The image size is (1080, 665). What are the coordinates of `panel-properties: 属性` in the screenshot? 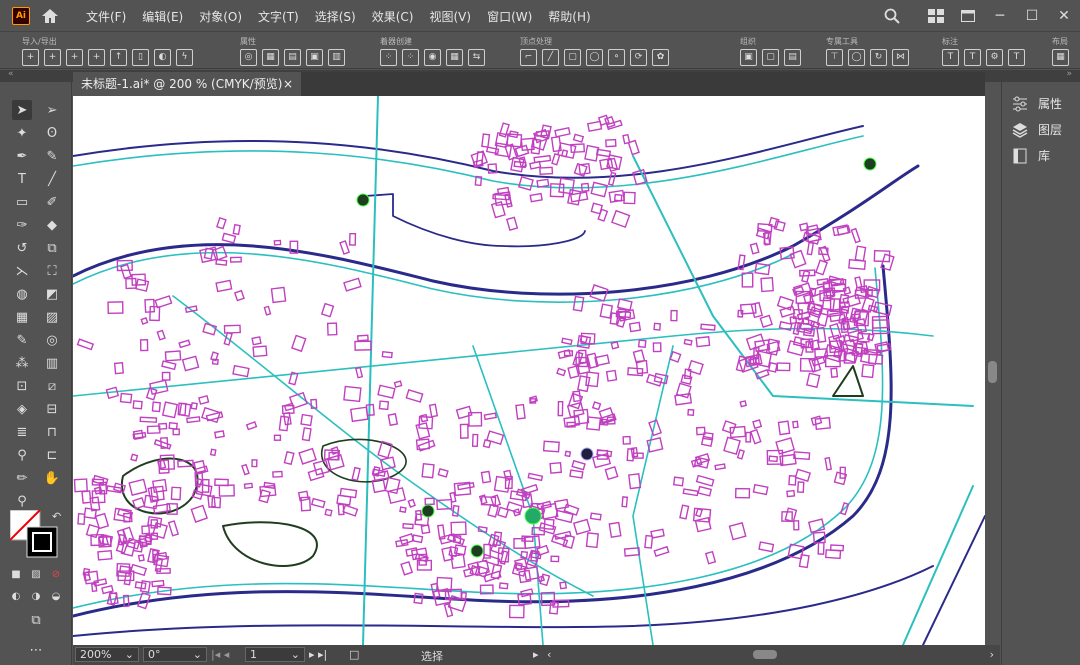 It's located at (1037, 103).